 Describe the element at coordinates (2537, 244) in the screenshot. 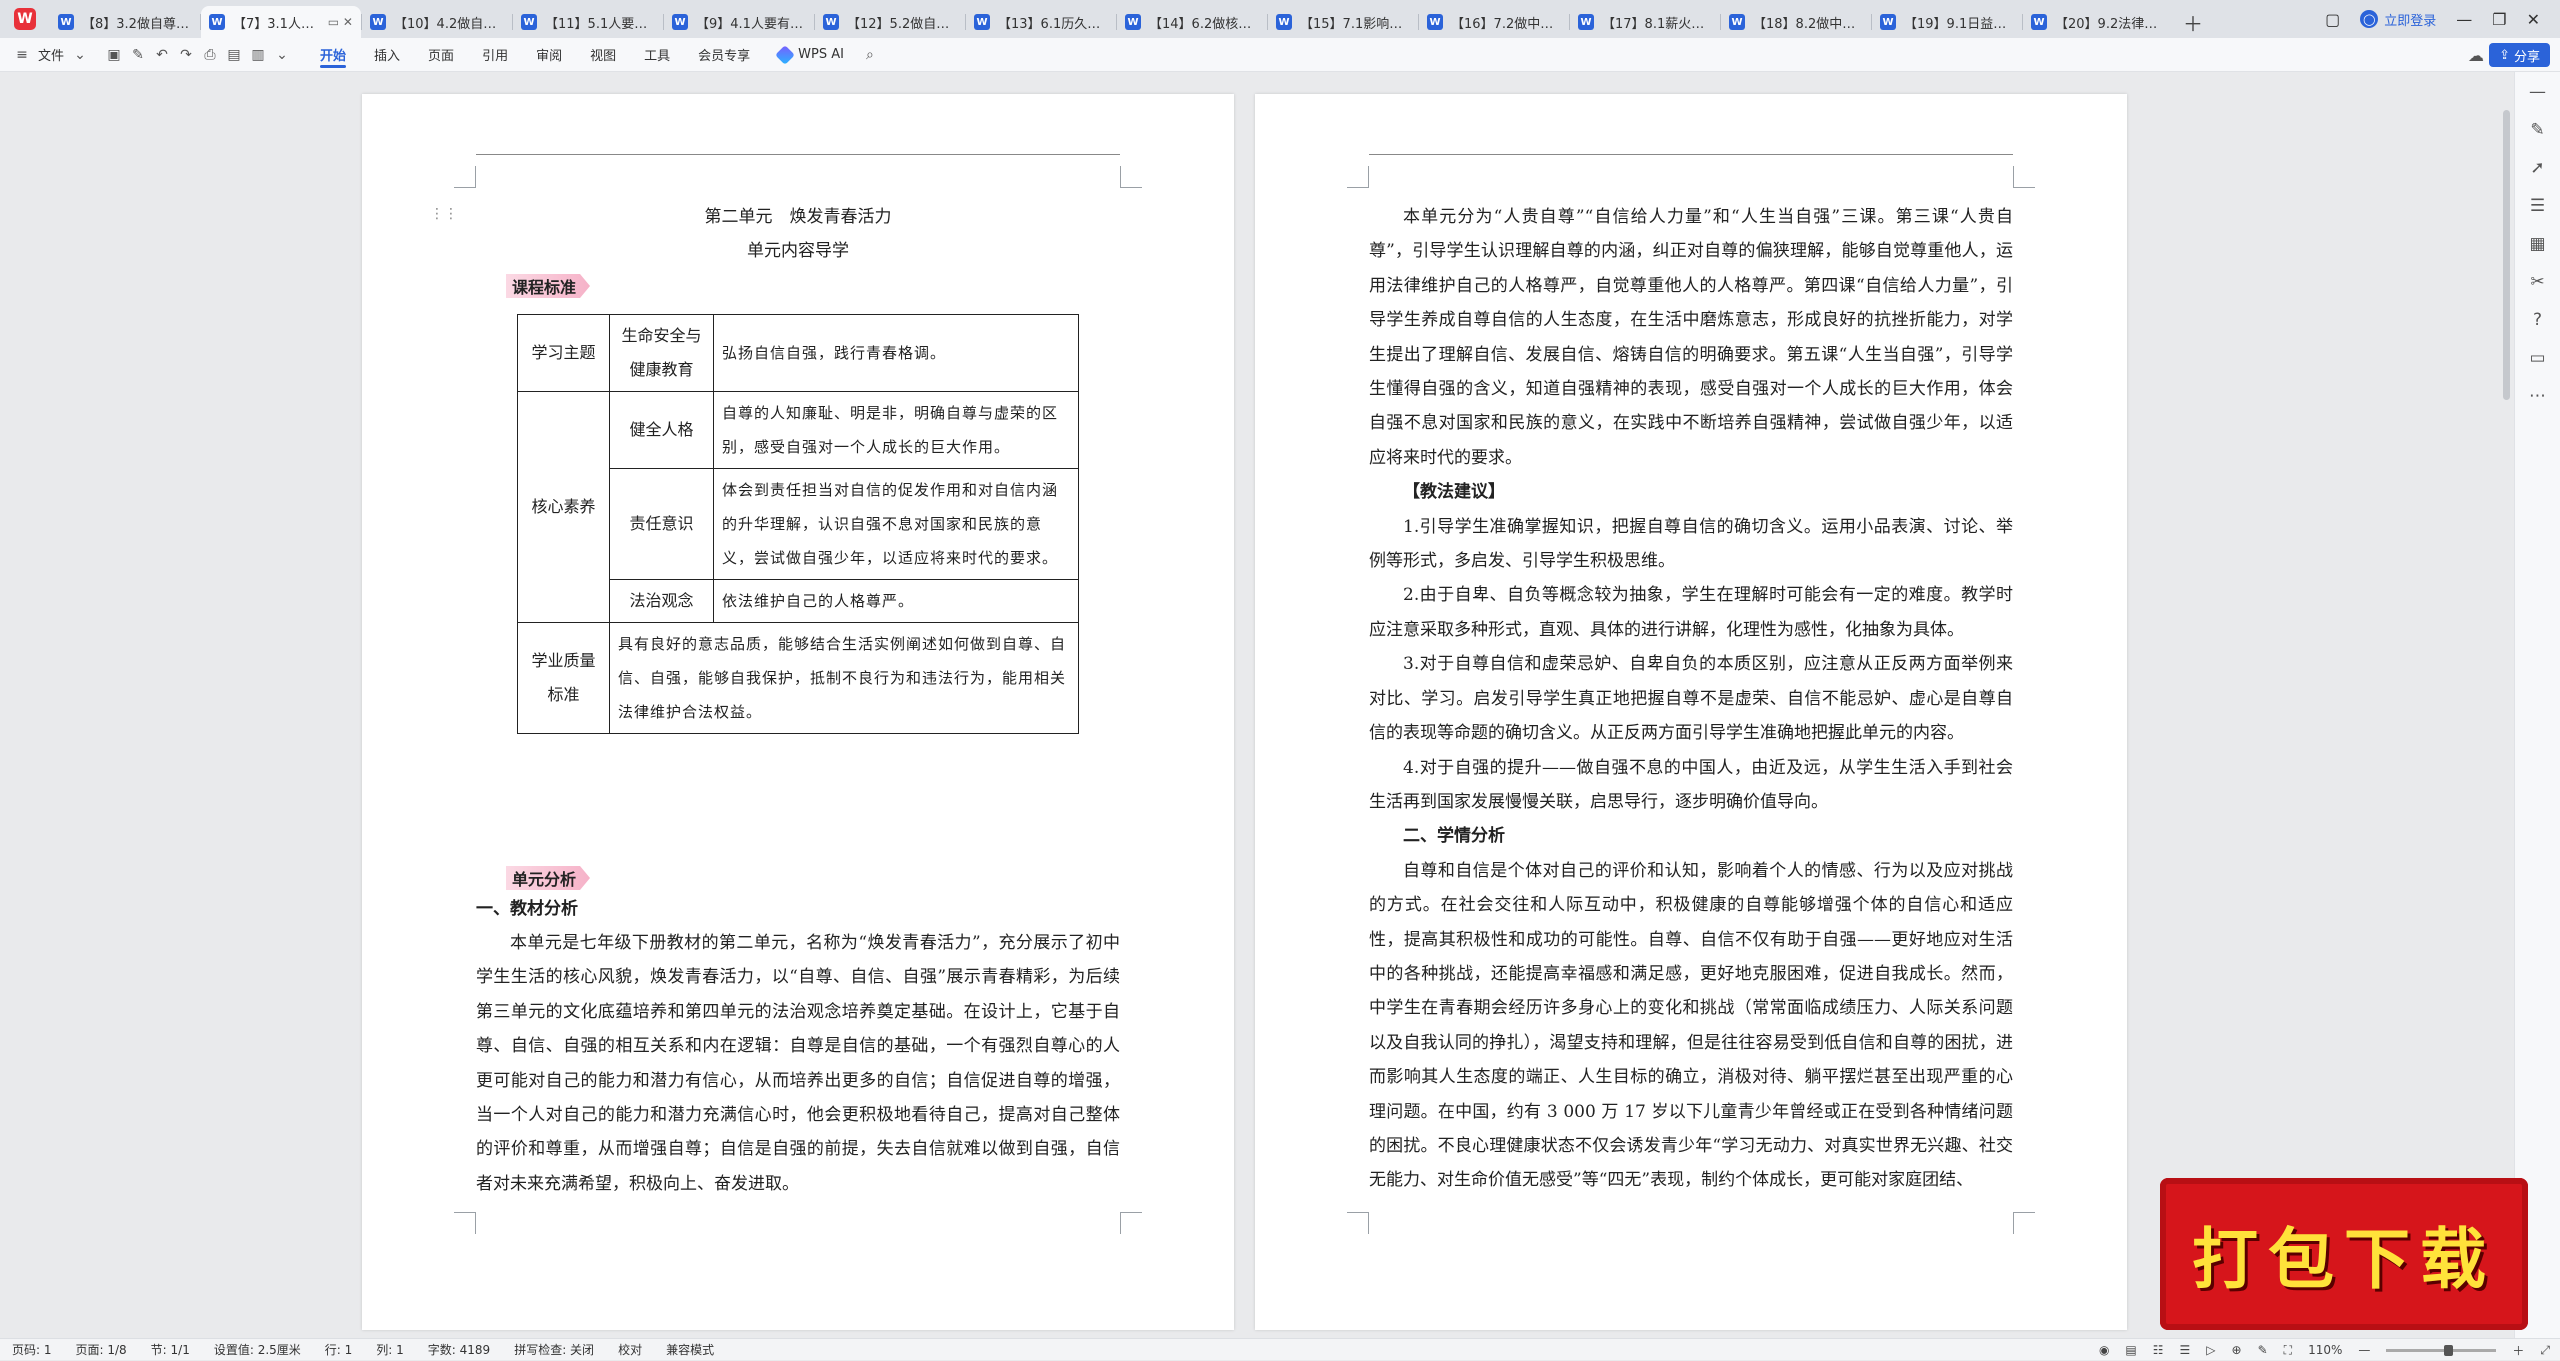

I see `table-tool-icon: ▦` at that location.